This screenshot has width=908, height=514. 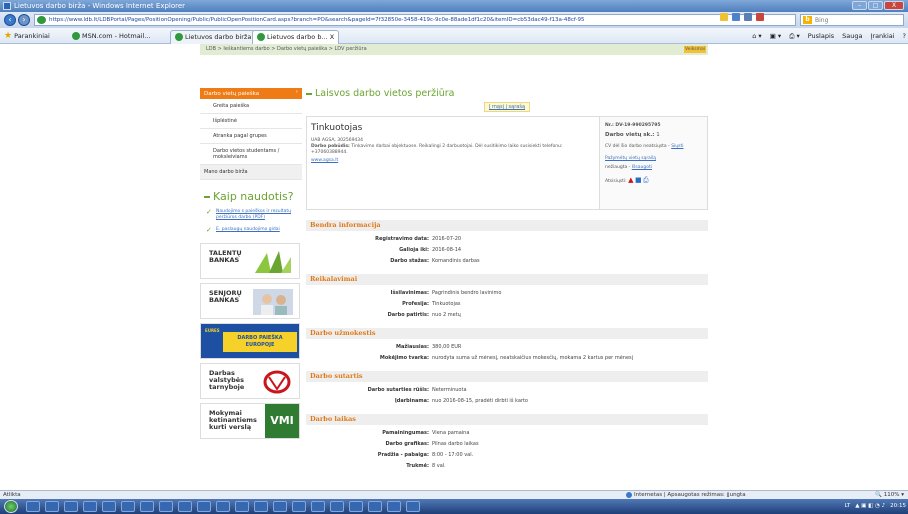 What do you see at coordinates (213, 37) in the screenshot?
I see `tab-1: Lietuvos darbo birža` at bounding box center [213, 37].